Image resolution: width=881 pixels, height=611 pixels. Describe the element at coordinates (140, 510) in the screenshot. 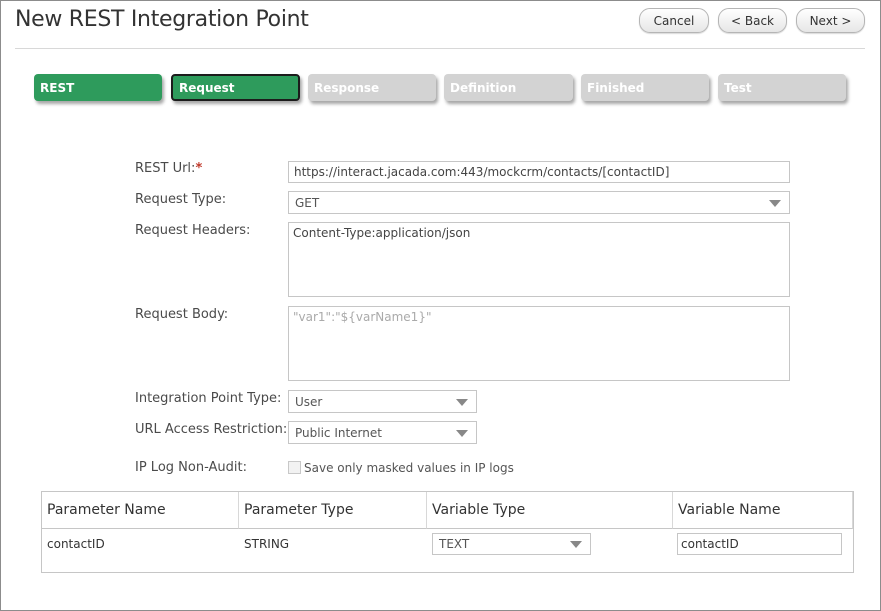

I see `column-header-parameter-name: Parameter Name` at that location.